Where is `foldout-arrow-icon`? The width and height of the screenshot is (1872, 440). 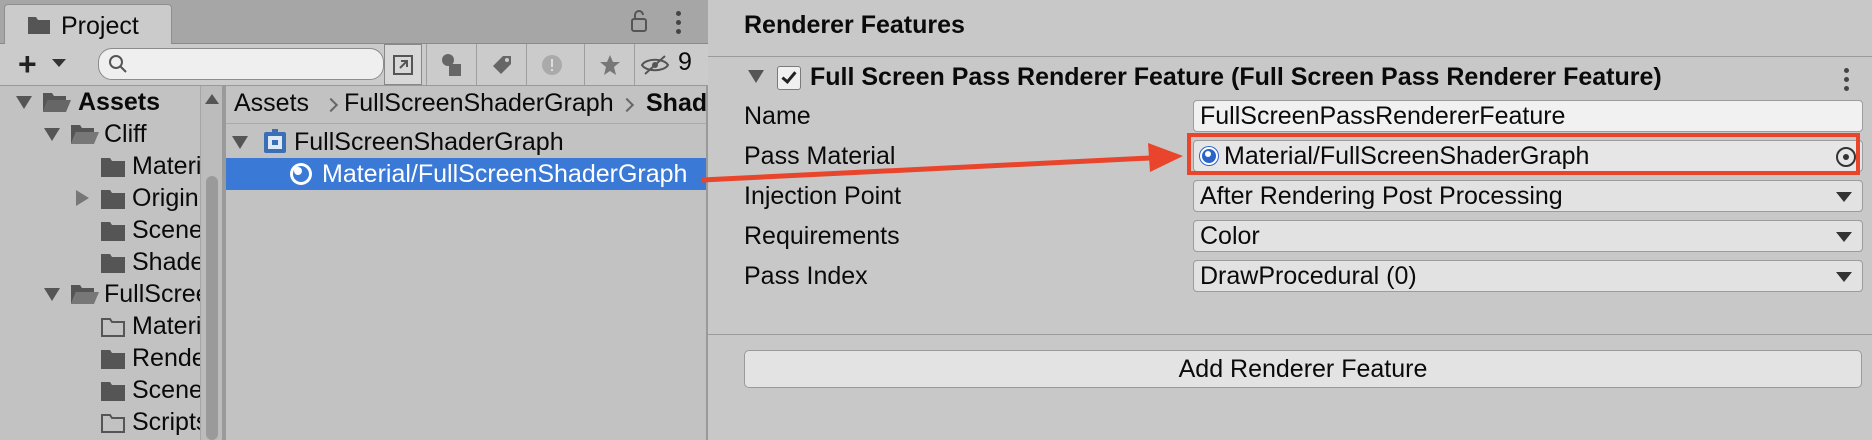 foldout-arrow-icon is located at coordinates (756, 76).